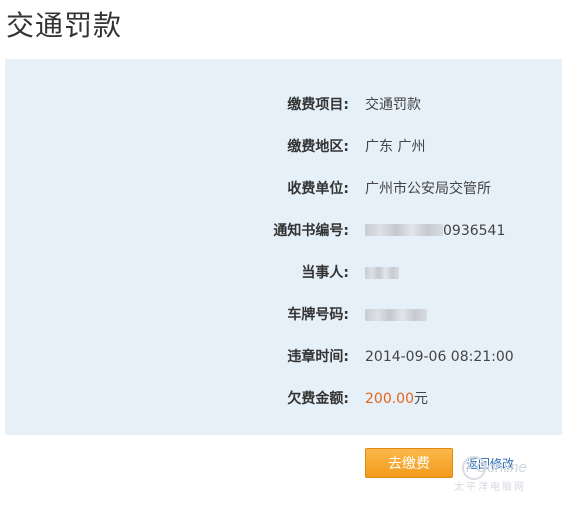 The image size is (563, 510). I want to click on detail-row-notice-number: 通知书编号: 0936541, so click(283, 231).